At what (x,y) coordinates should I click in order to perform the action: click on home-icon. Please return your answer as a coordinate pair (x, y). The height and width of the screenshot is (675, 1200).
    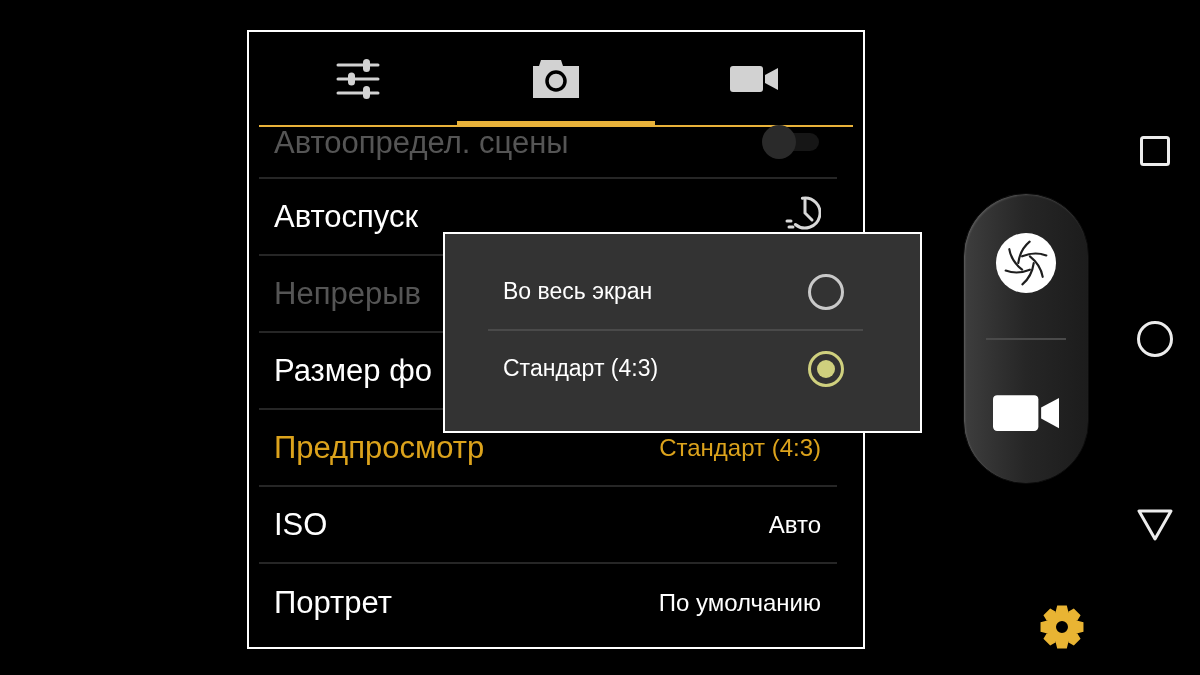
    Looking at the image, I should click on (1155, 339).